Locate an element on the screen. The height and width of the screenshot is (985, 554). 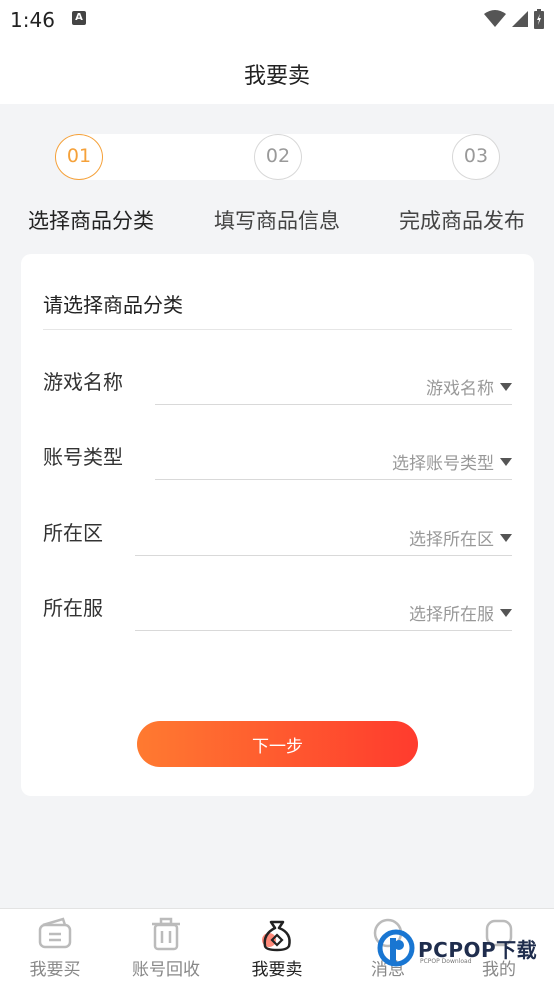
status-time: 1:46 is located at coordinates (32, 20).